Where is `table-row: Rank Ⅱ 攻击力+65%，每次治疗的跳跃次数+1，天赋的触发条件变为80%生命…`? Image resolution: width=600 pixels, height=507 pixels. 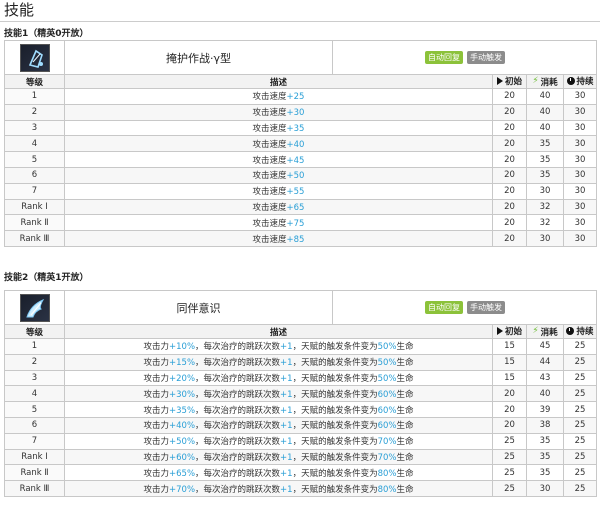
table-row: Rank Ⅱ 攻击力+65%，每次治疗的跳跃次数+1，天赋的触发条件变为80%生命… is located at coordinates (300, 473).